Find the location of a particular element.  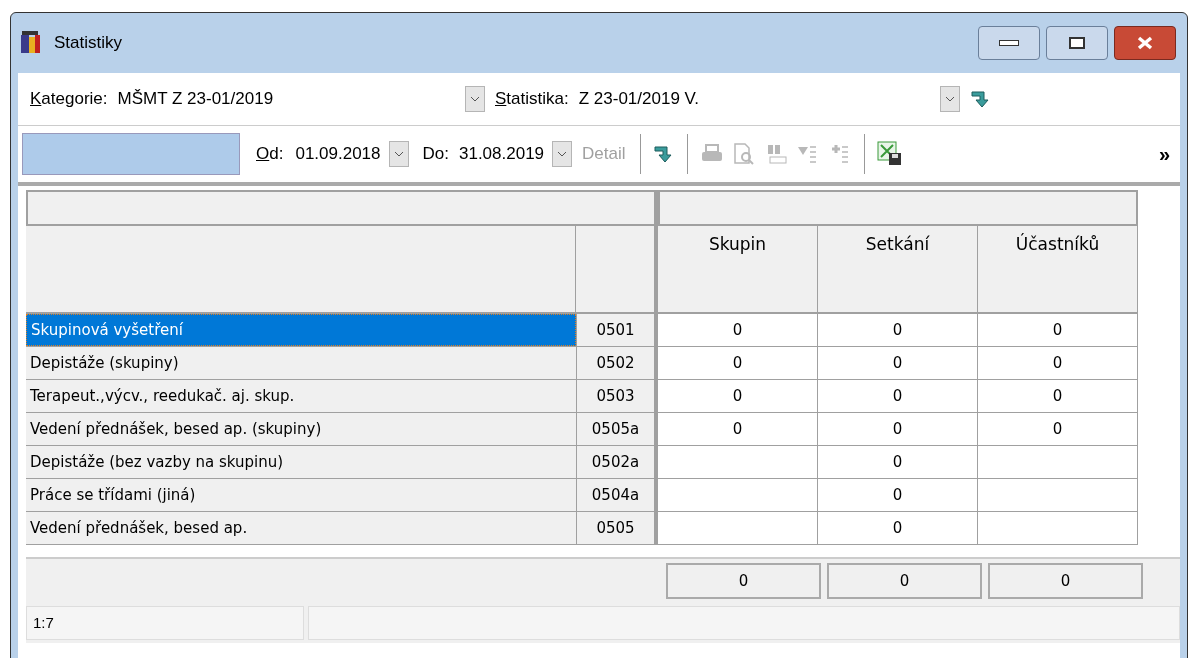

table-row: Skupinová vyšetření 0501 0 0 0 is located at coordinates (582, 330).